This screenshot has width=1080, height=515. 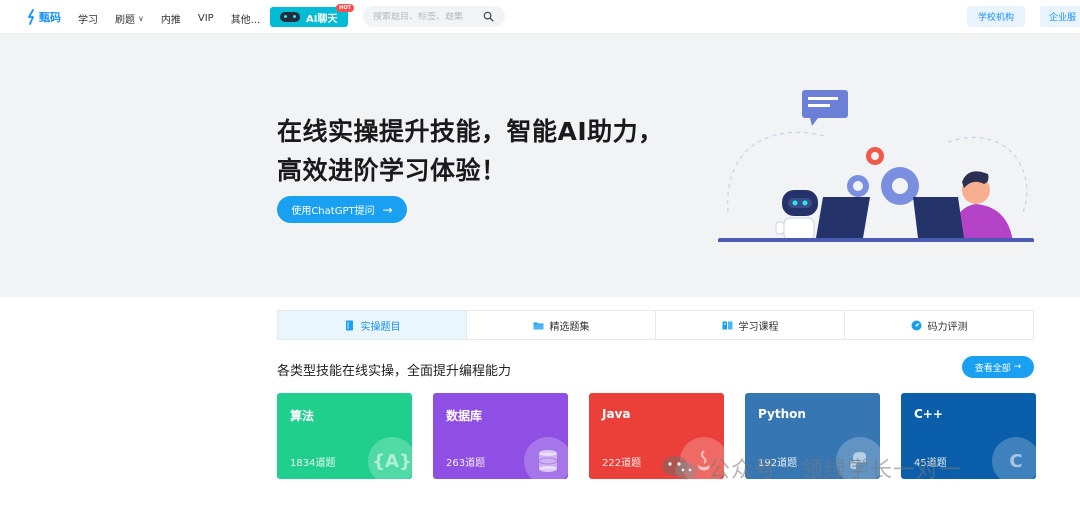 I want to click on card-title: 数据库, so click(x=464, y=416).